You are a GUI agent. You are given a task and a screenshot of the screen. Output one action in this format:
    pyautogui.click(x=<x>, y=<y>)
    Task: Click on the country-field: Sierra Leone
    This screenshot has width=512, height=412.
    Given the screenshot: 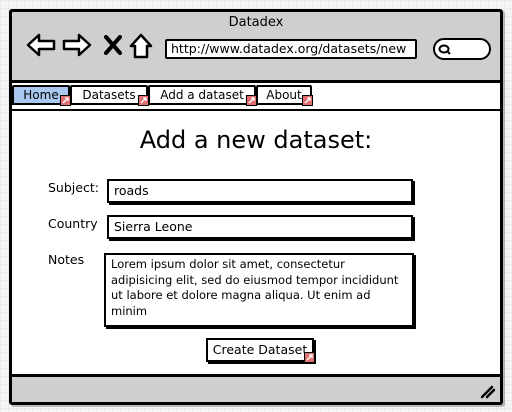 What is the action you would take?
    pyautogui.click(x=260, y=227)
    